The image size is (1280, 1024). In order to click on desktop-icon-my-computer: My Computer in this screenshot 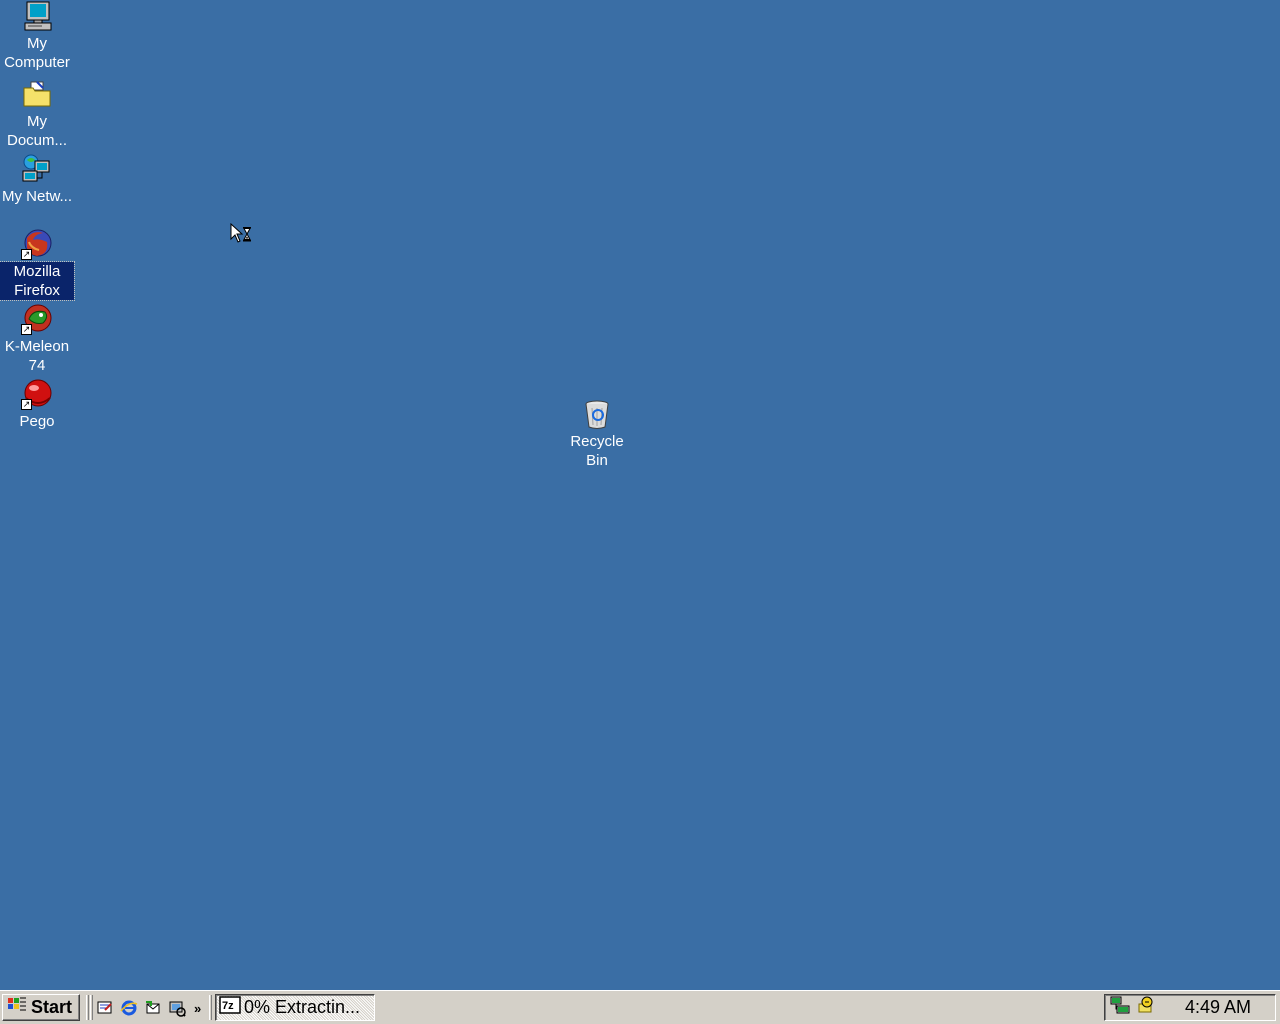, I will do `click(37, 36)`.